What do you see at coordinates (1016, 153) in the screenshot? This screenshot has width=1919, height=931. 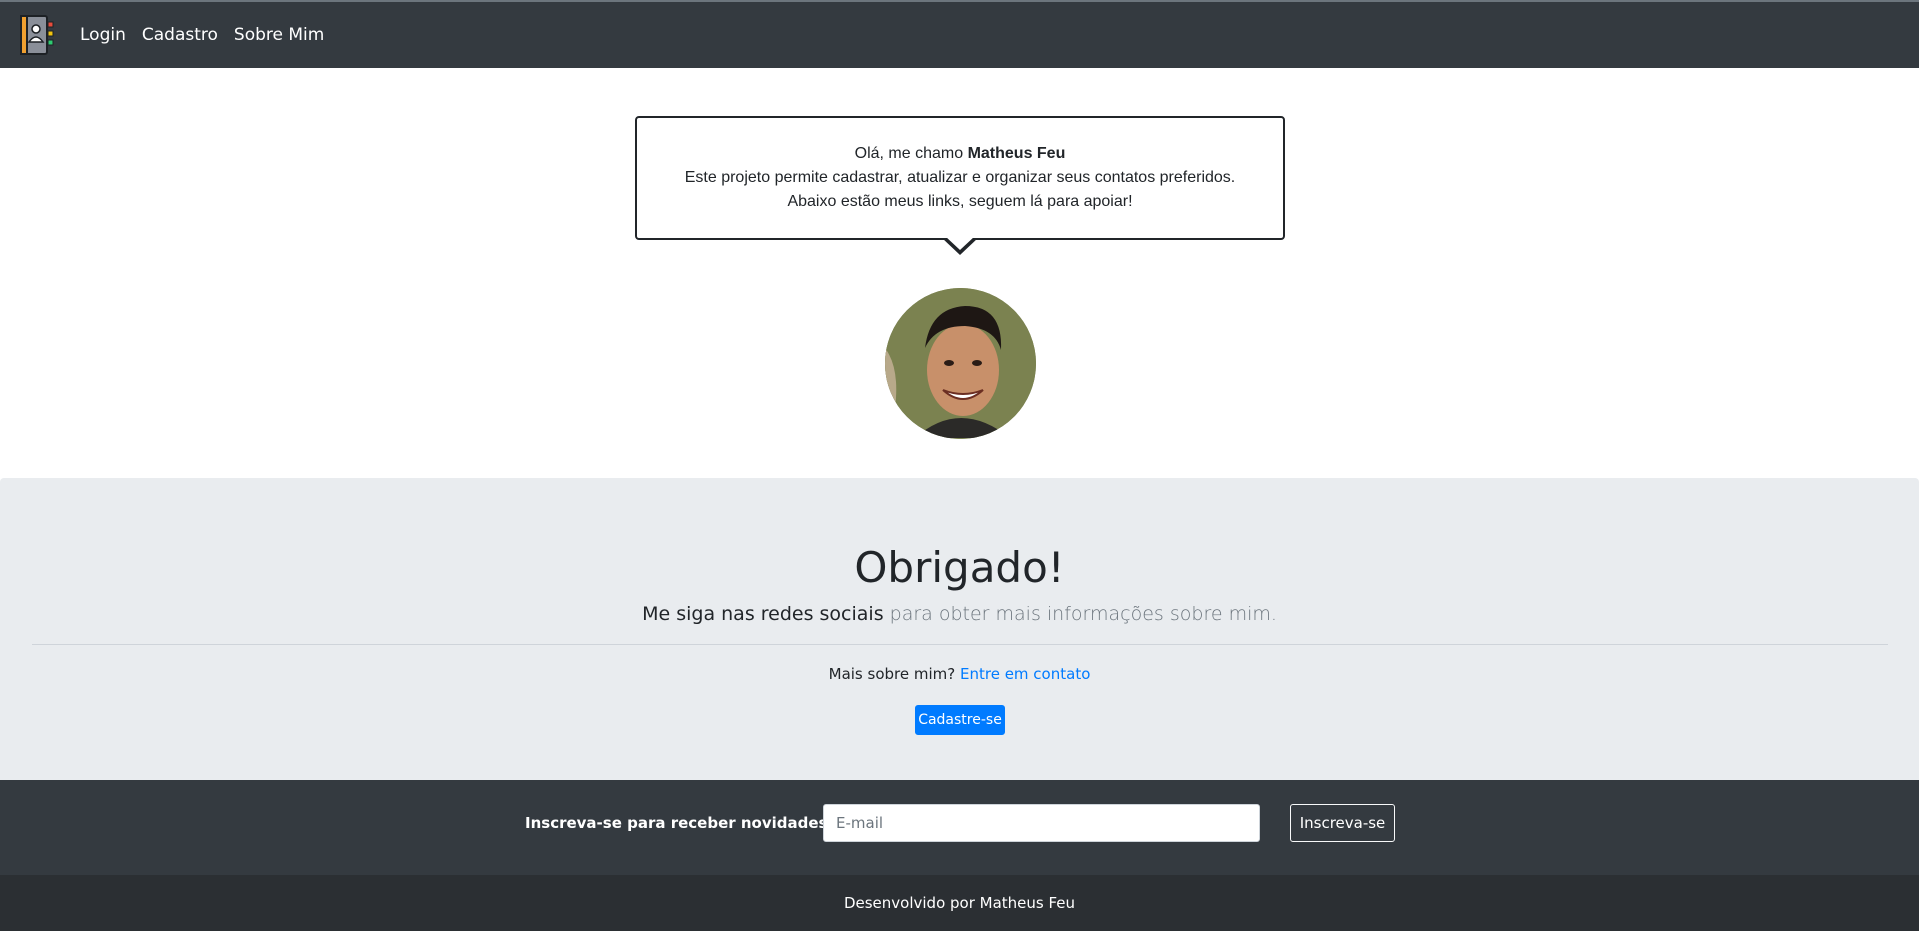 I see `author-name: Matheus Feu` at bounding box center [1016, 153].